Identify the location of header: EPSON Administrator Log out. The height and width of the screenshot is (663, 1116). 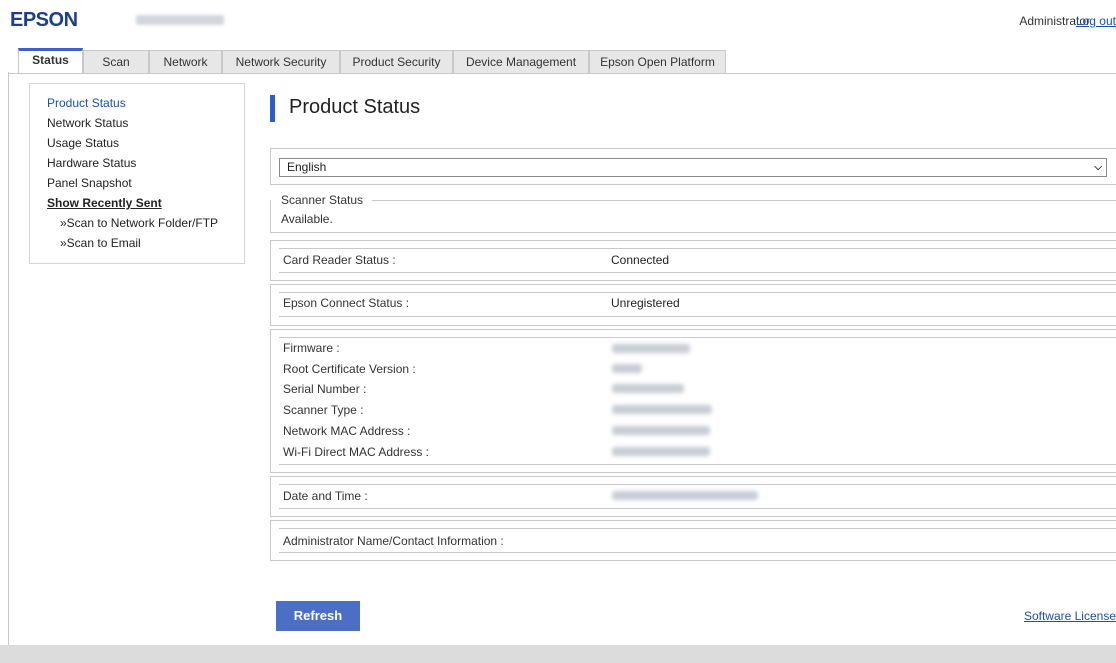
(558, 21).